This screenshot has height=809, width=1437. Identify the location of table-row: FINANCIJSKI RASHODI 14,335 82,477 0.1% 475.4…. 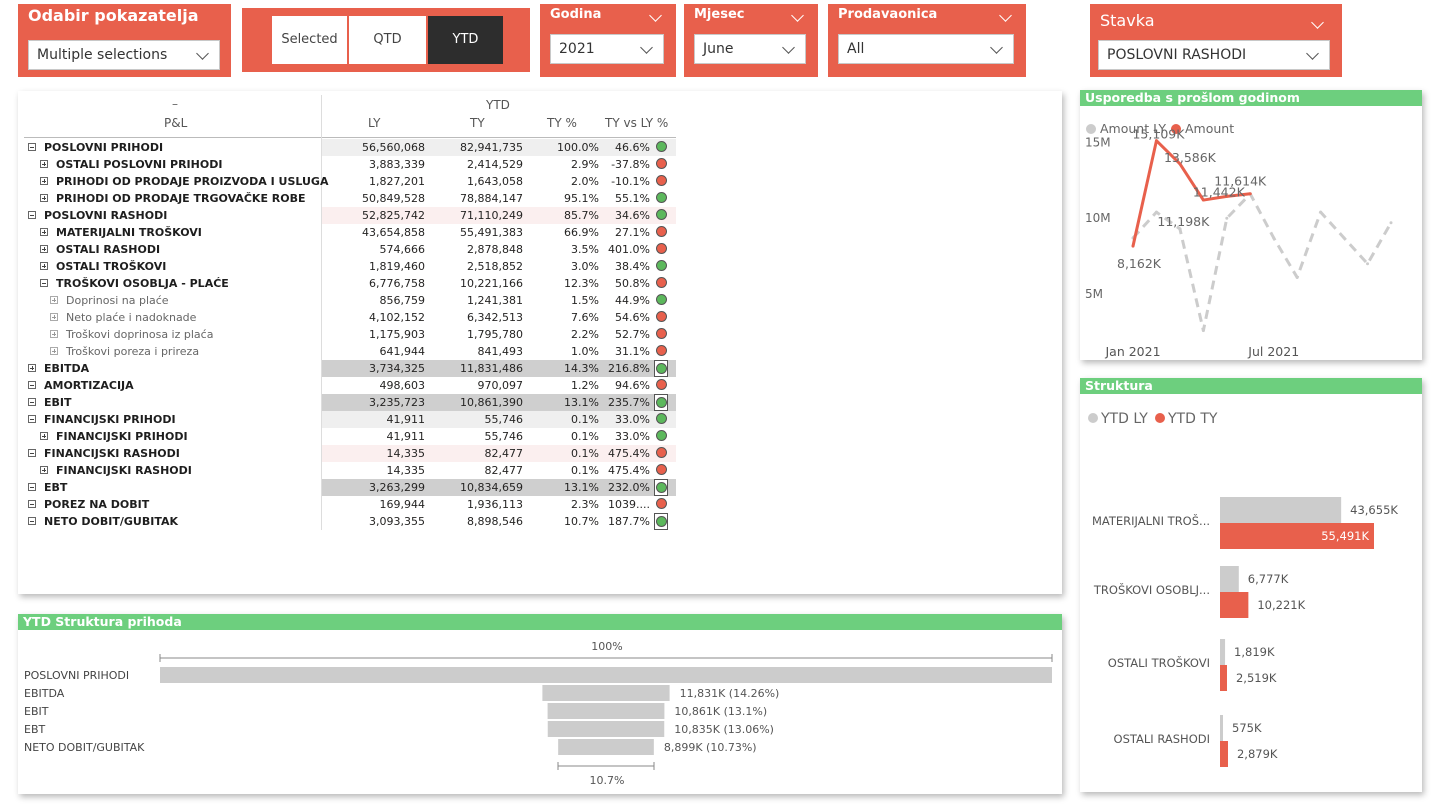
(350, 453).